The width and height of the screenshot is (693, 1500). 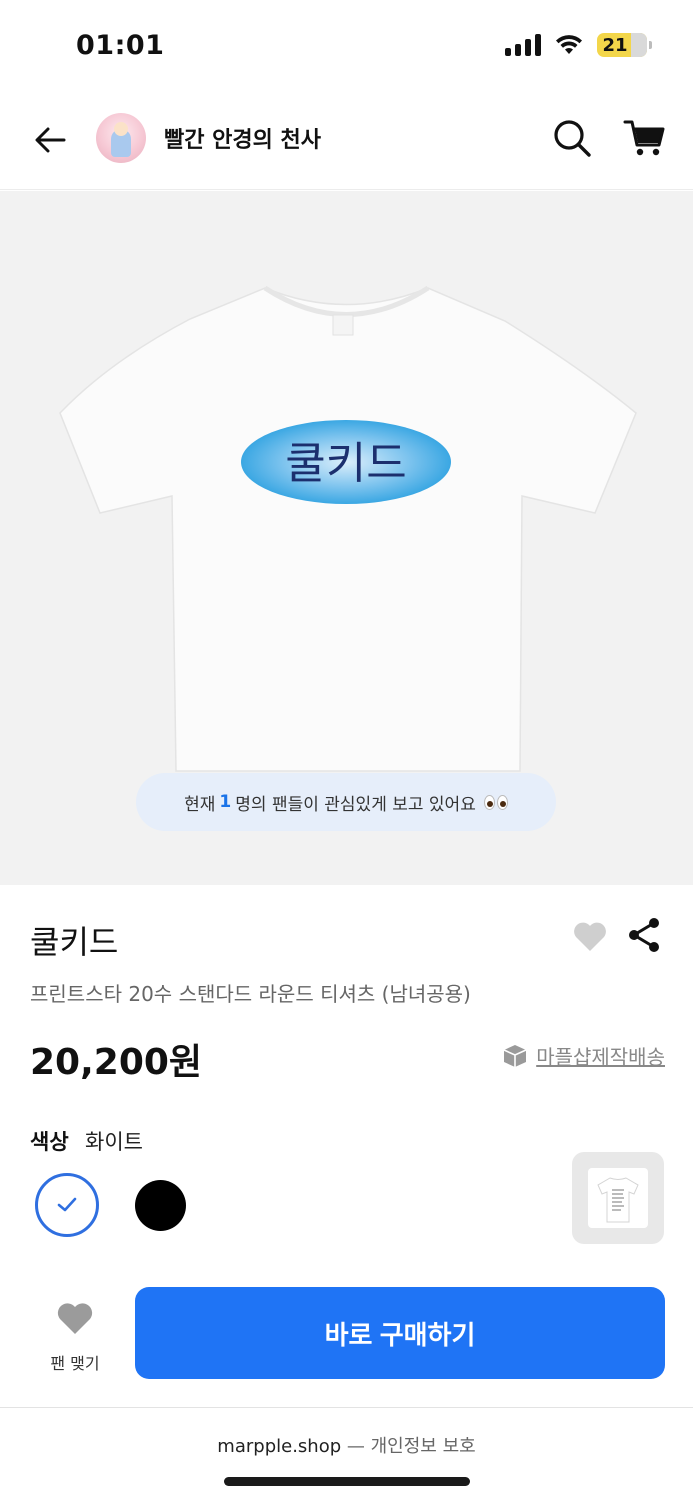 What do you see at coordinates (523, 45) in the screenshot?
I see `cellular-signal-icon` at bounding box center [523, 45].